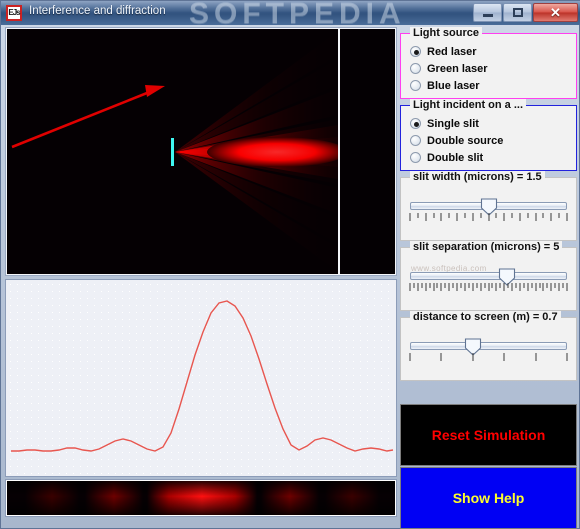 This screenshot has height=529, width=580. What do you see at coordinates (453, 123) in the screenshot?
I see `radio-label: Single slit` at bounding box center [453, 123].